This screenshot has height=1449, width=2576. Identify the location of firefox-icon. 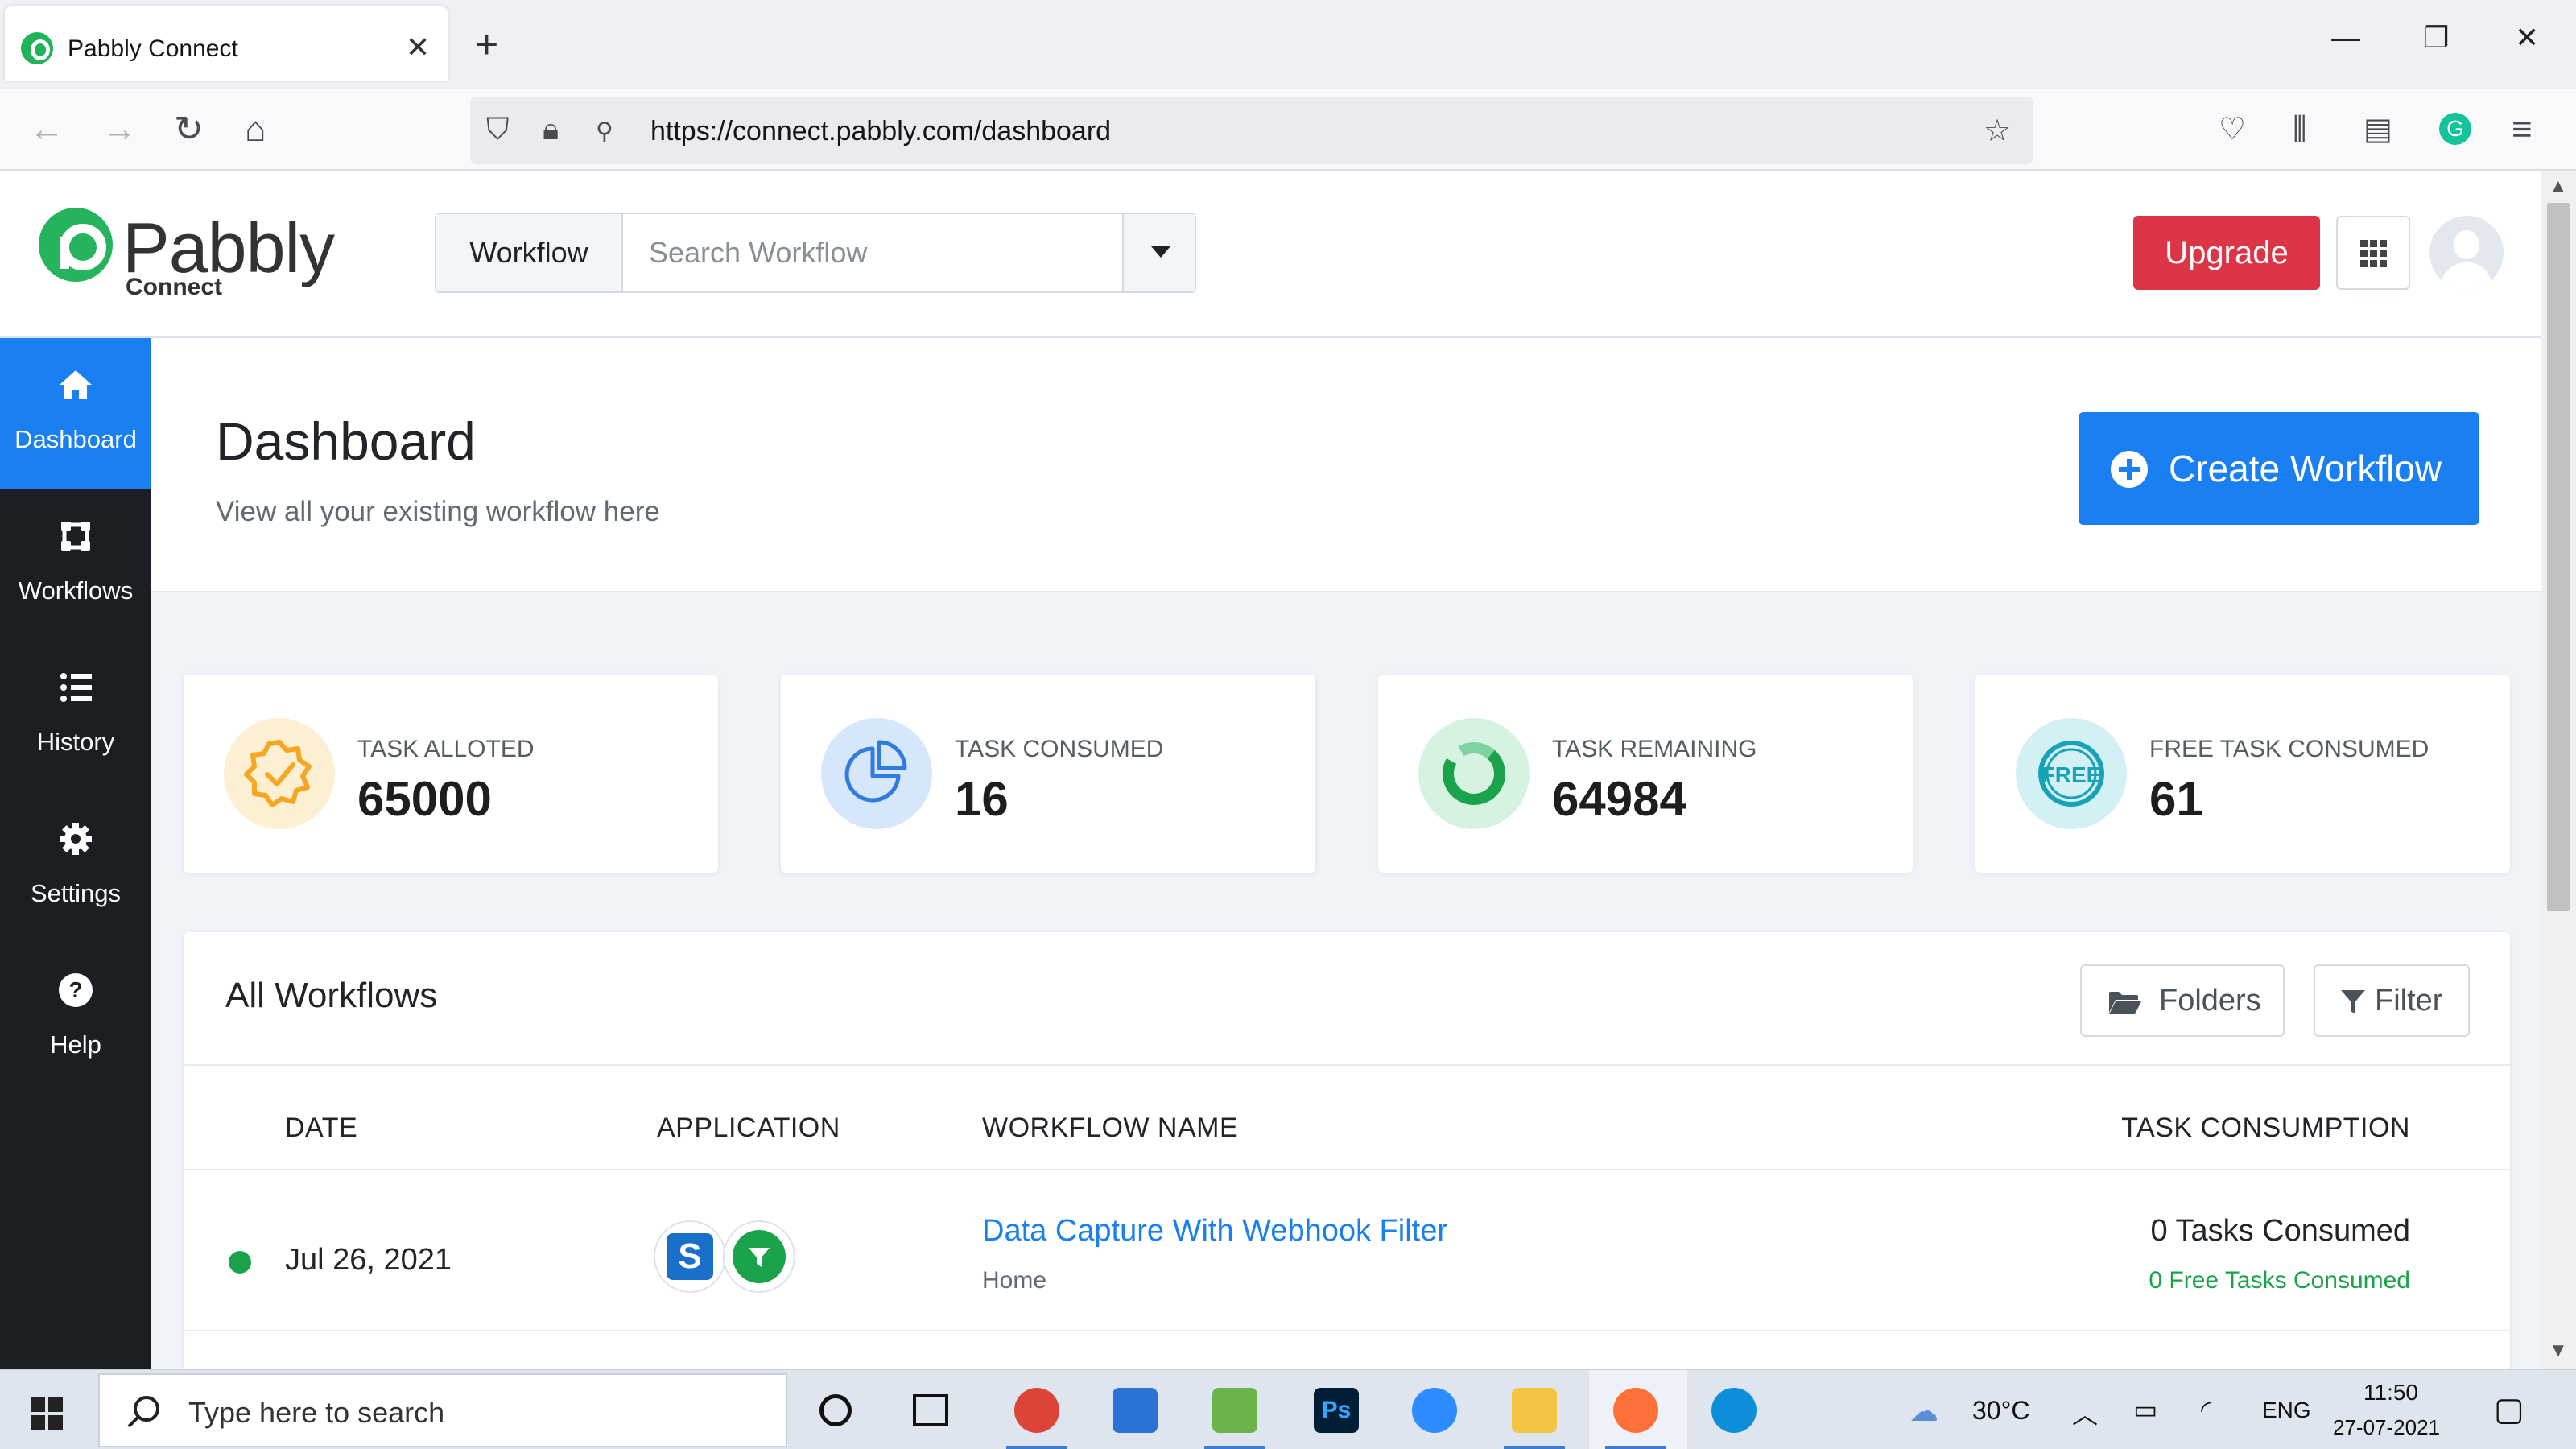
(1635, 1410).